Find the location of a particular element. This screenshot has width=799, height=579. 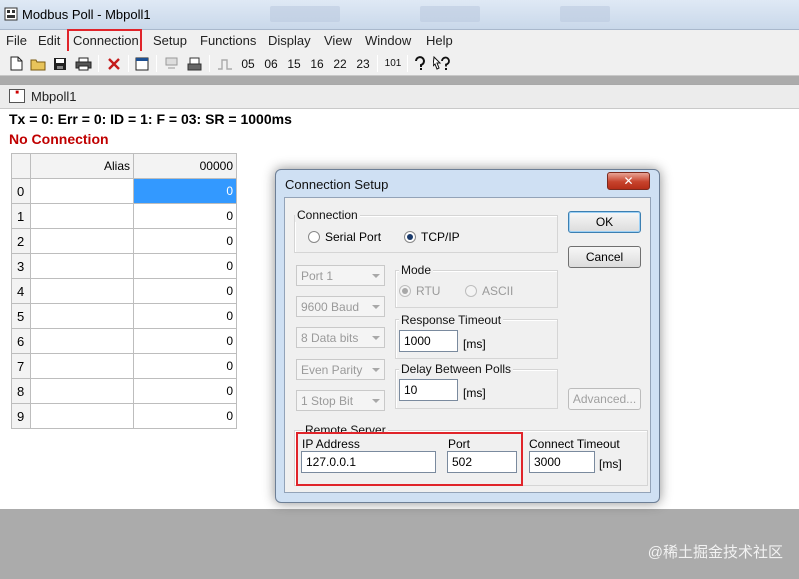

table-row: 2 0 is located at coordinates (124, 241).